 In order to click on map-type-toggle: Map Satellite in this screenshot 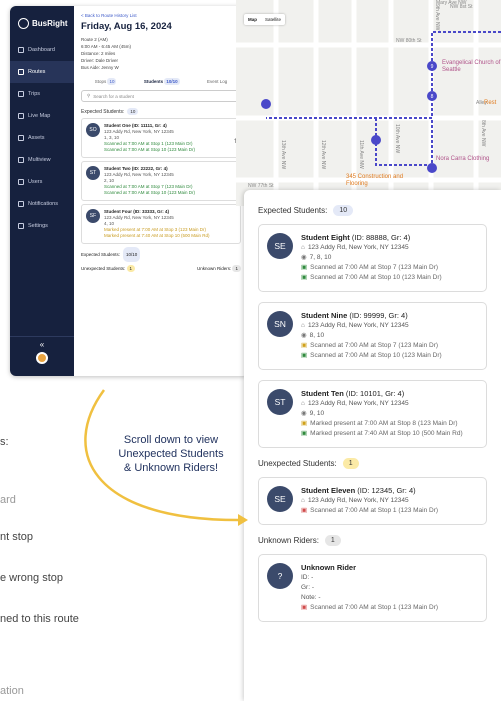, I will do `click(265, 19)`.